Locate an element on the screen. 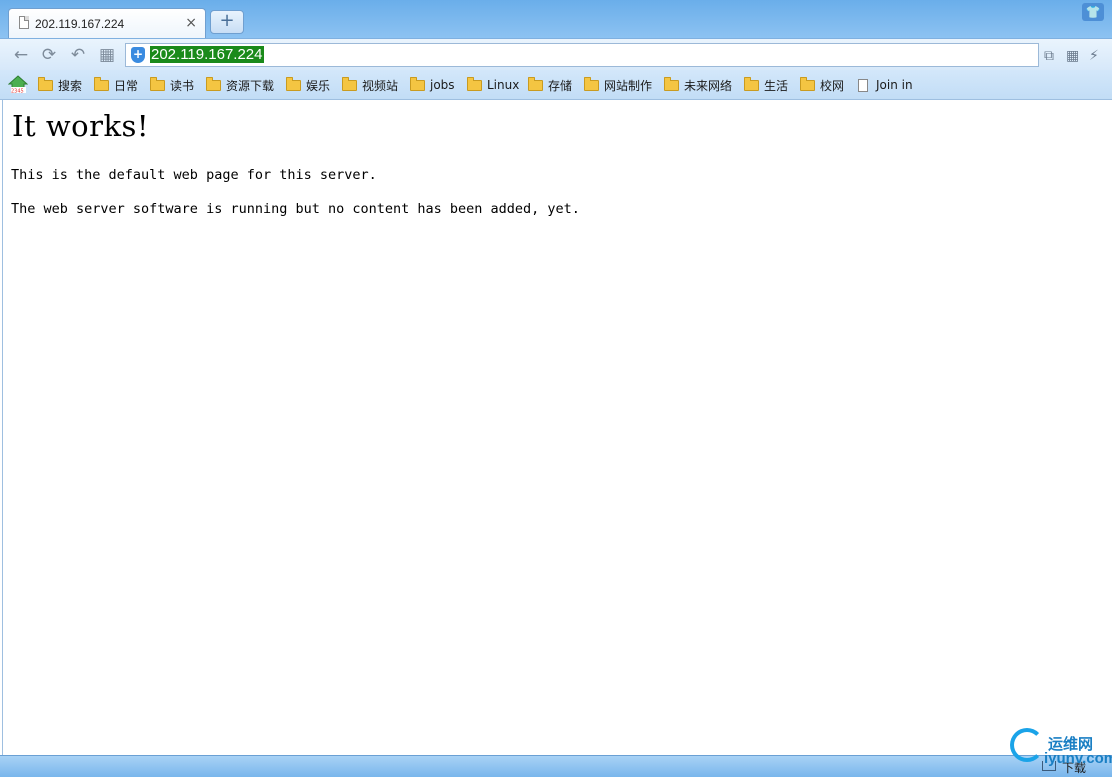 The height and width of the screenshot is (777, 1112). home-badge: 2345 is located at coordinates (17, 91).